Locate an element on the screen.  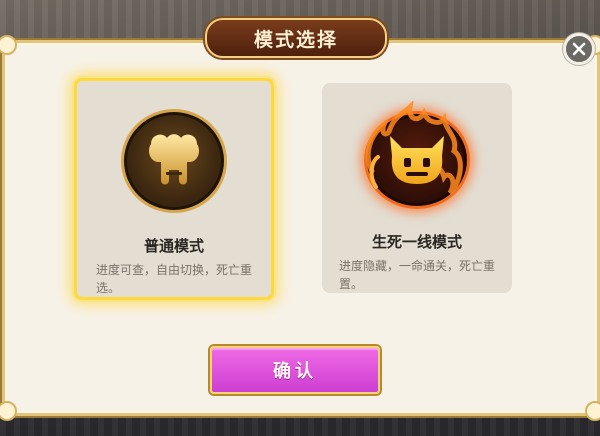
flaming-devil-icon is located at coordinates (417, 155).